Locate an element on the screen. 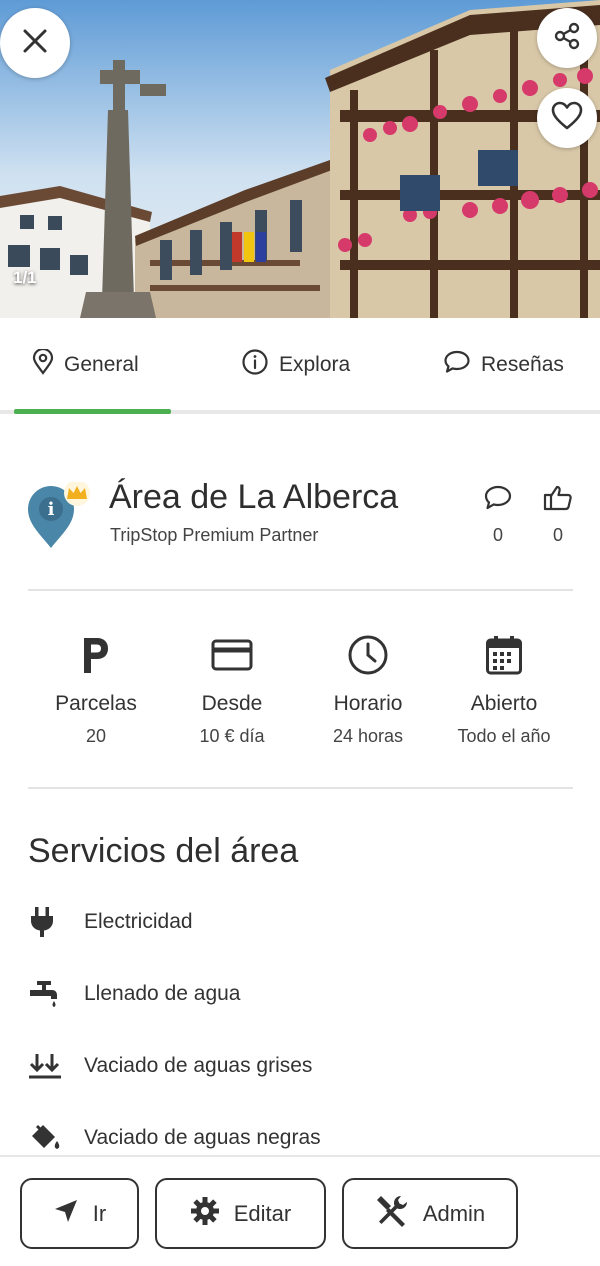 This screenshot has height=1266, width=600. service-item: Vaciado de aguas negras is located at coordinates (174, 1138).